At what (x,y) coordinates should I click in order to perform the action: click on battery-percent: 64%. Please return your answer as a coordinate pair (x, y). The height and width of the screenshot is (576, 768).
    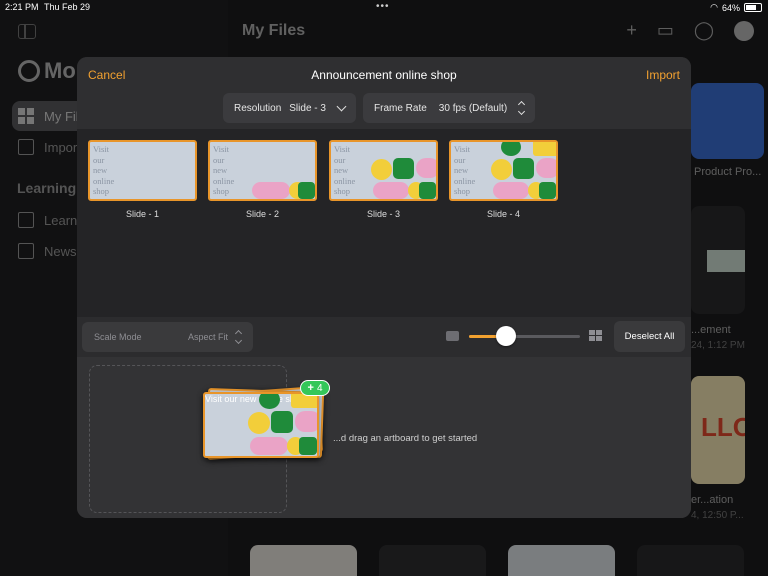
    Looking at the image, I should click on (730, 7).